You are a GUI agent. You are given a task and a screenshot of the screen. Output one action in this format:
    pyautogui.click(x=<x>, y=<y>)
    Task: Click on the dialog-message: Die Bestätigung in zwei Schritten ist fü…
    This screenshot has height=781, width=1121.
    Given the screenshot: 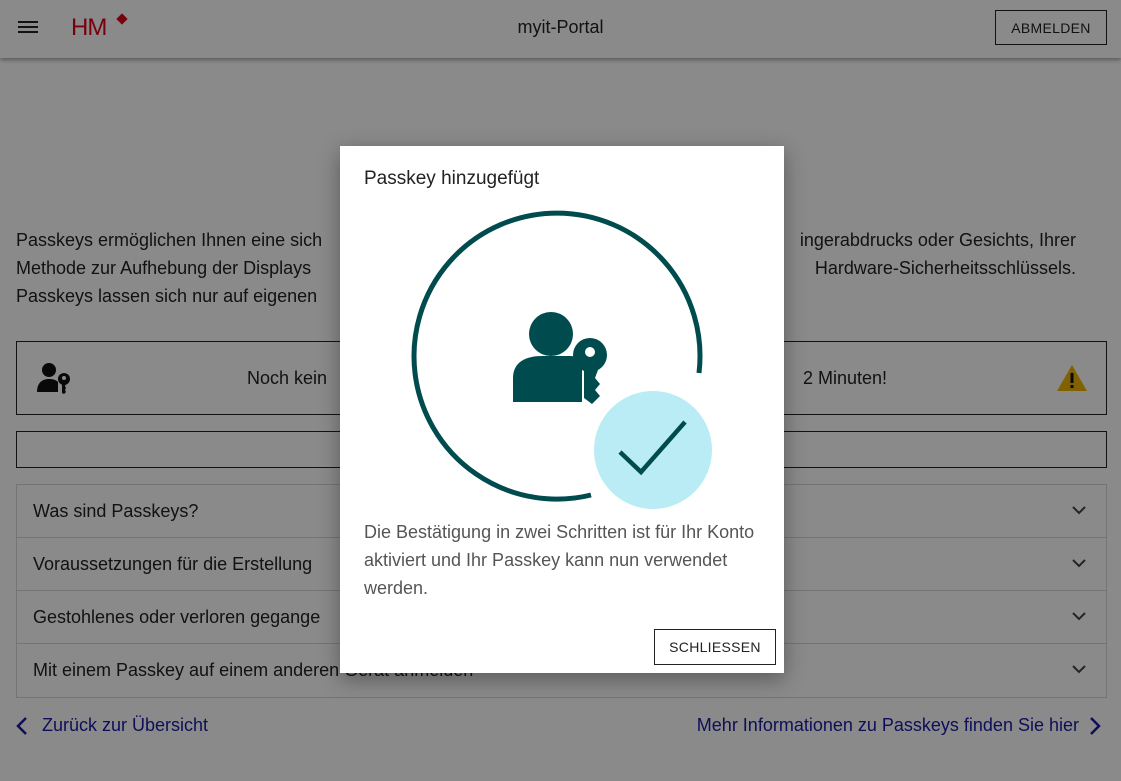 What is the action you would take?
    pyautogui.click(x=559, y=560)
    